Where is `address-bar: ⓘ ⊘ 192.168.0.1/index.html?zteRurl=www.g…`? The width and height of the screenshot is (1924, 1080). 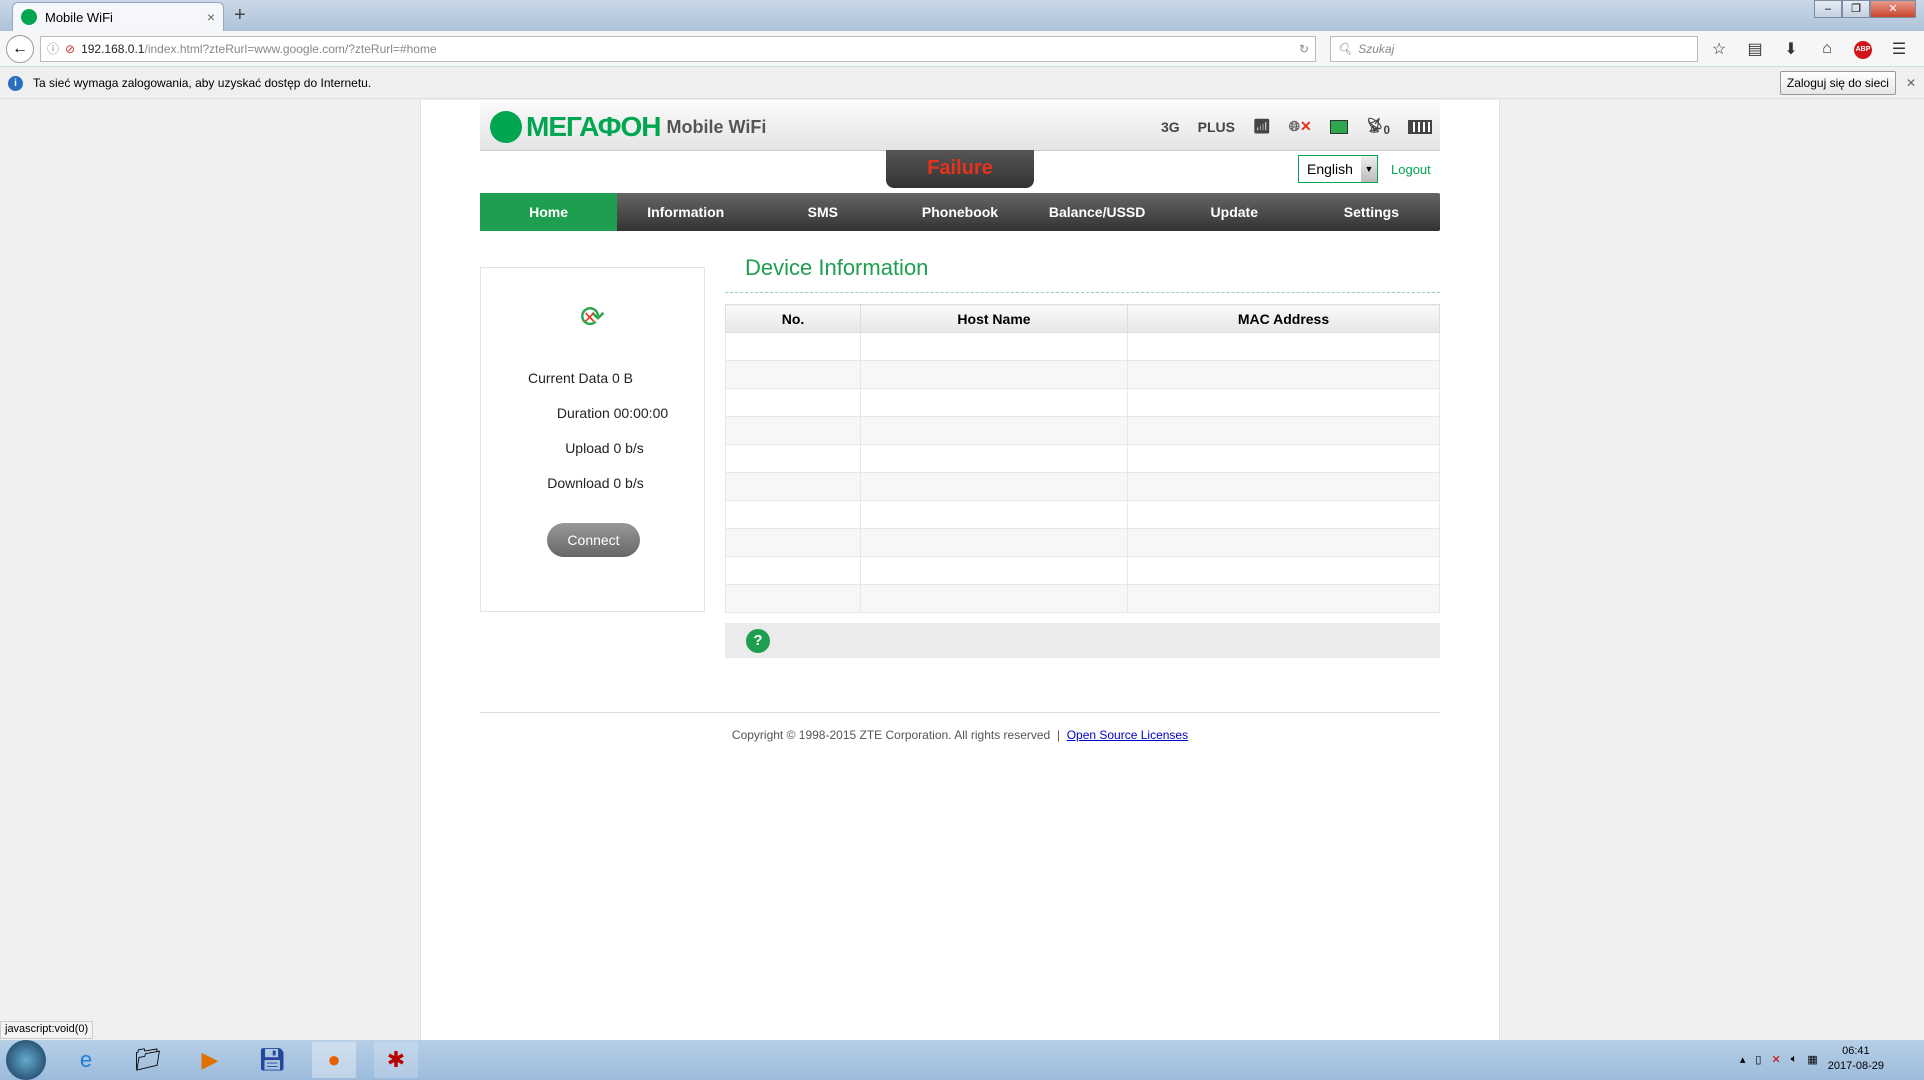
address-bar: ⓘ ⊘ 192.168.0.1/index.html?zteRurl=www.g… is located at coordinates (678, 48).